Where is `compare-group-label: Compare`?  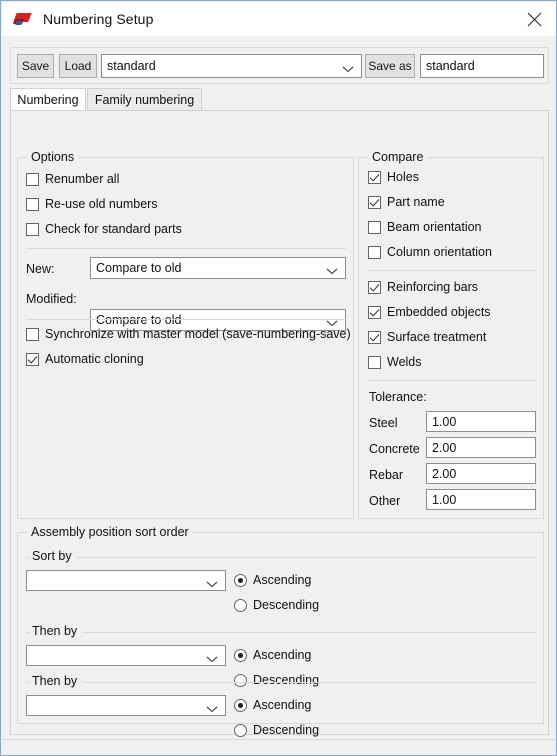 compare-group-label: Compare is located at coordinates (398, 157).